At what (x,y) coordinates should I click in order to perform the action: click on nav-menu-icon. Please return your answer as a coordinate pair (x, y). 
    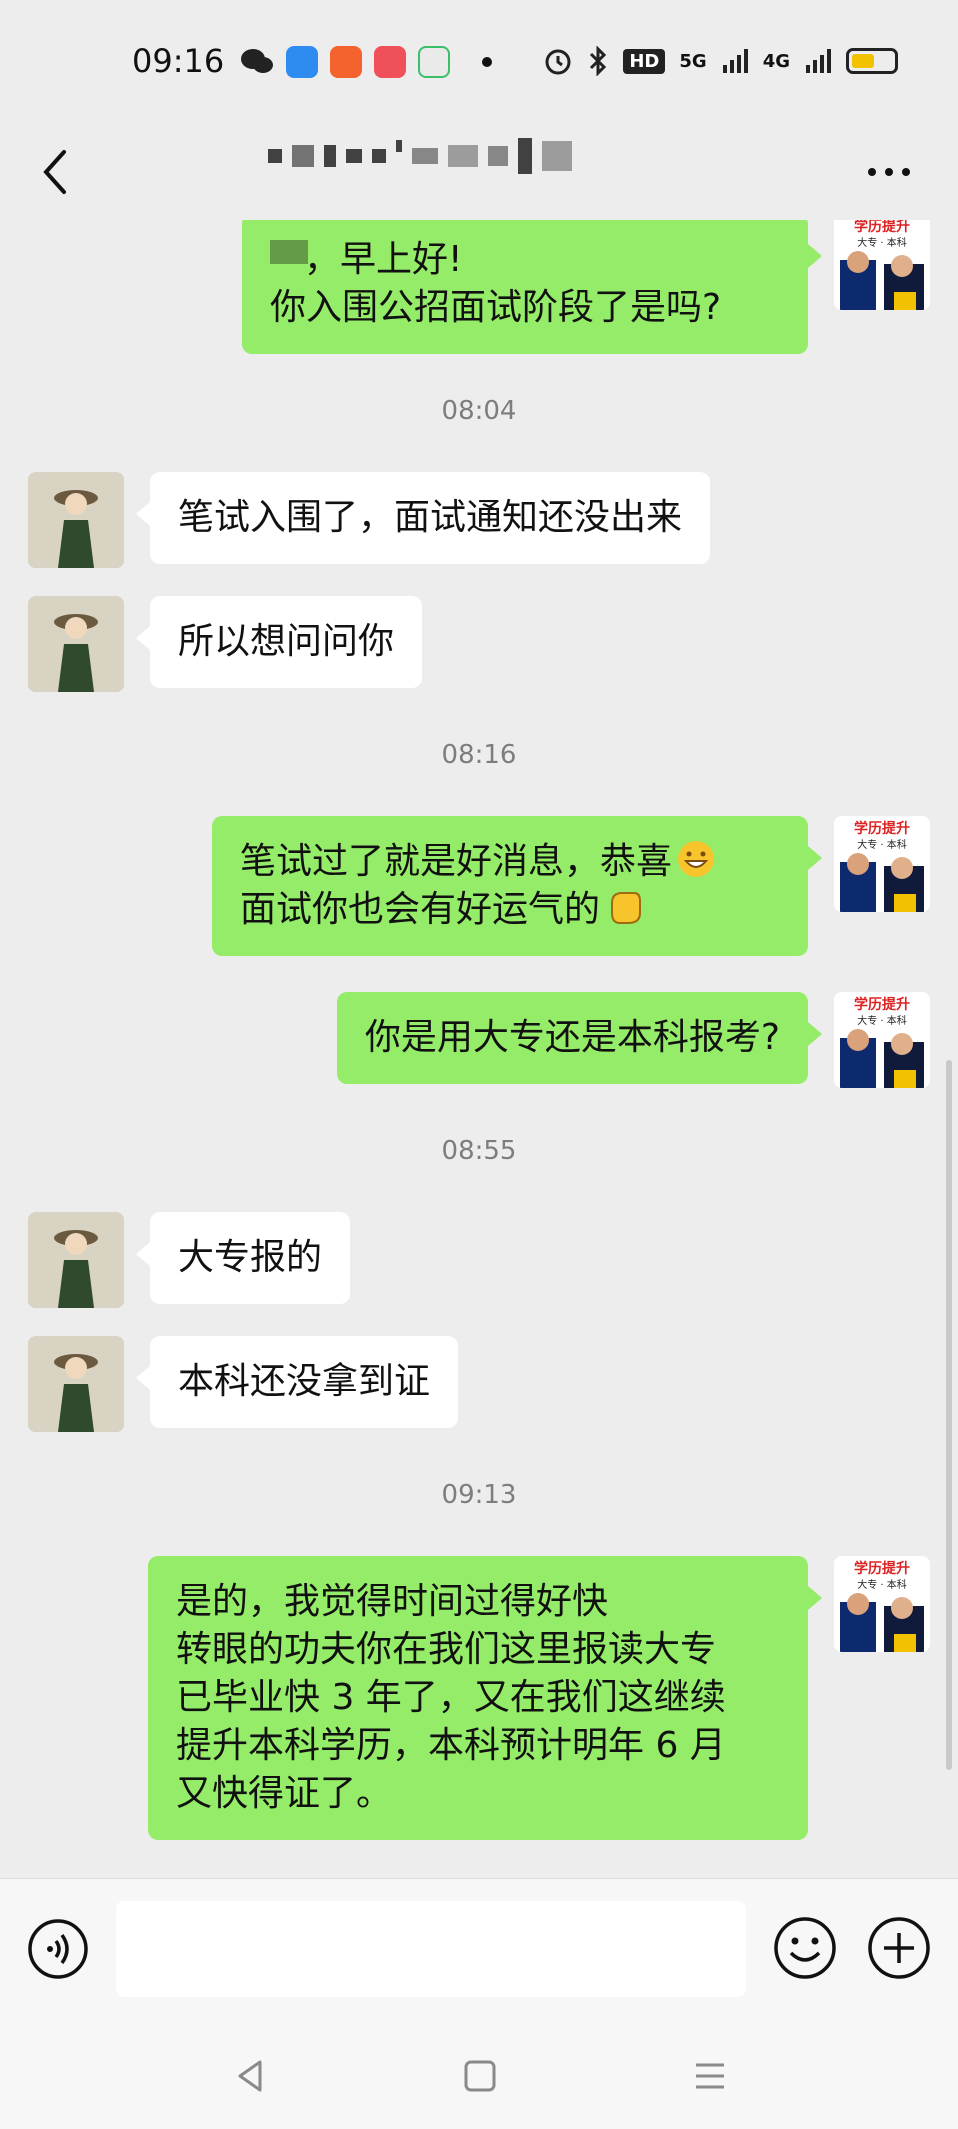
    Looking at the image, I should click on (710, 2076).